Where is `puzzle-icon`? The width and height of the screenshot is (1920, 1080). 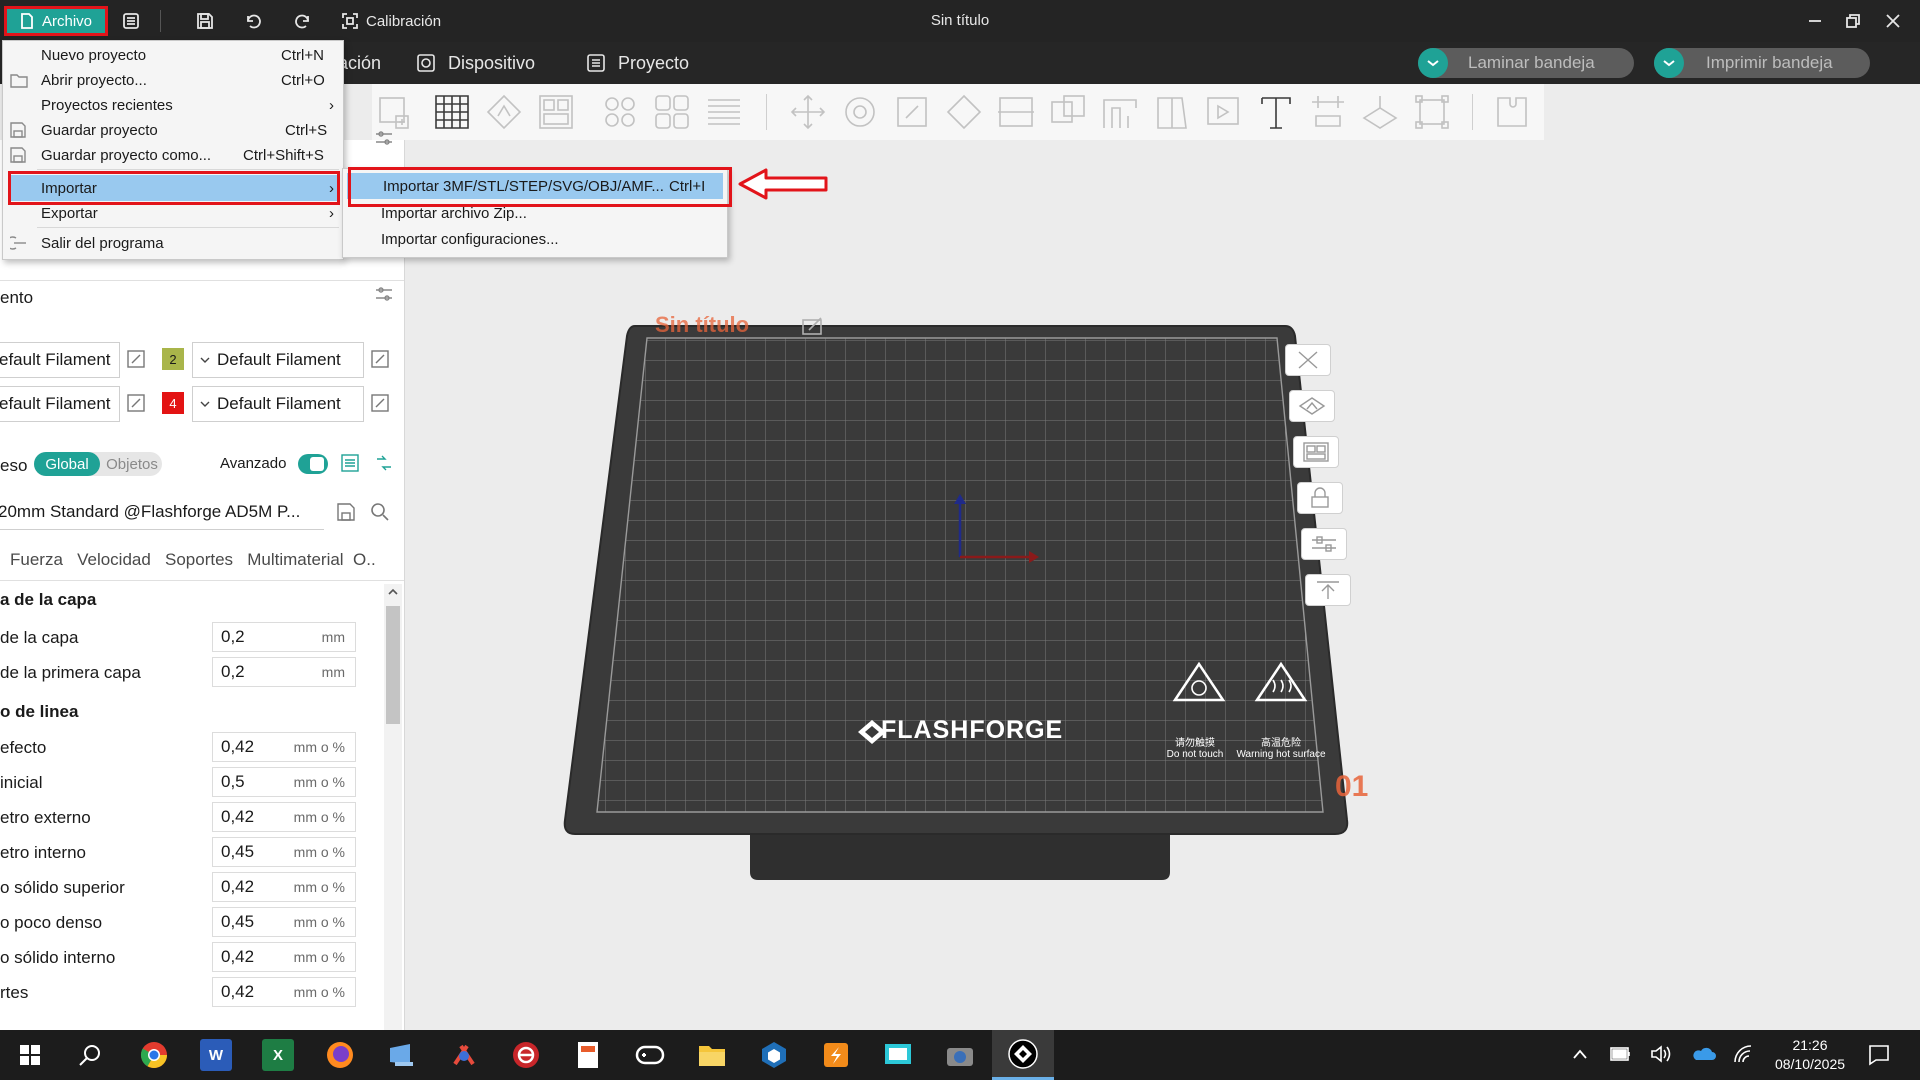 puzzle-icon is located at coordinates (1512, 112).